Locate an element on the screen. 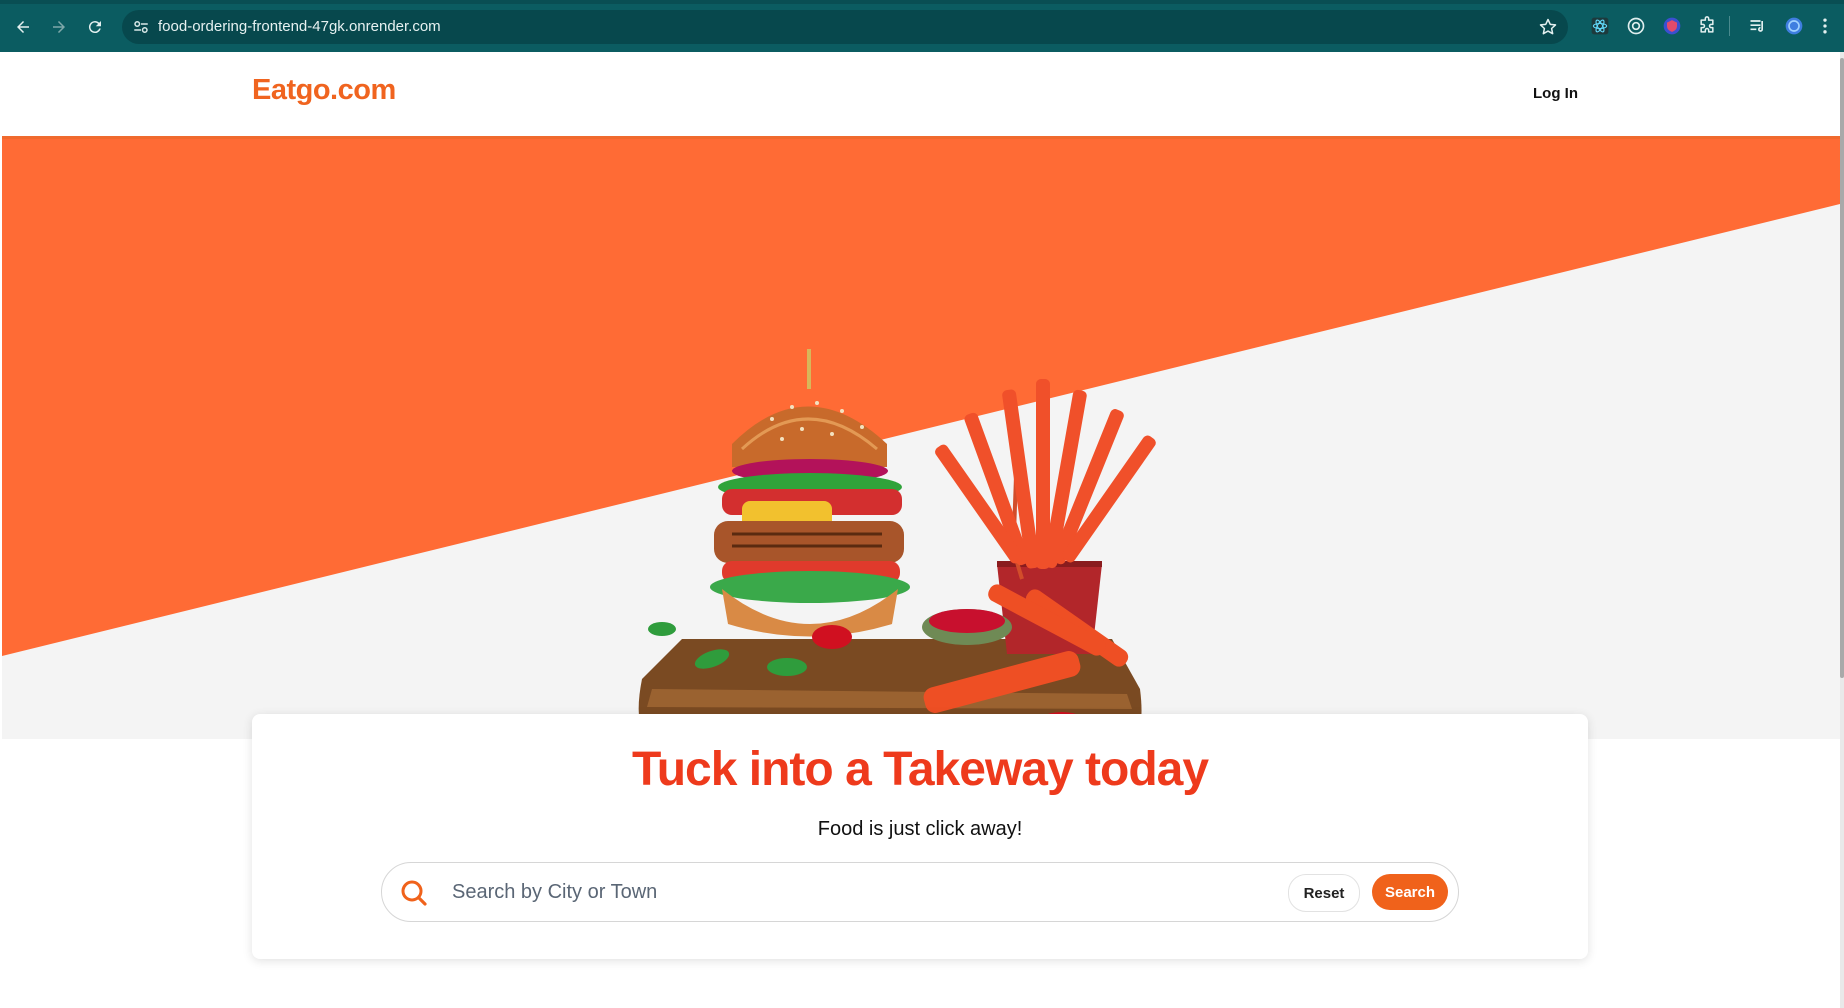 The height and width of the screenshot is (1008, 1844). back-button is located at coordinates (23, 27).